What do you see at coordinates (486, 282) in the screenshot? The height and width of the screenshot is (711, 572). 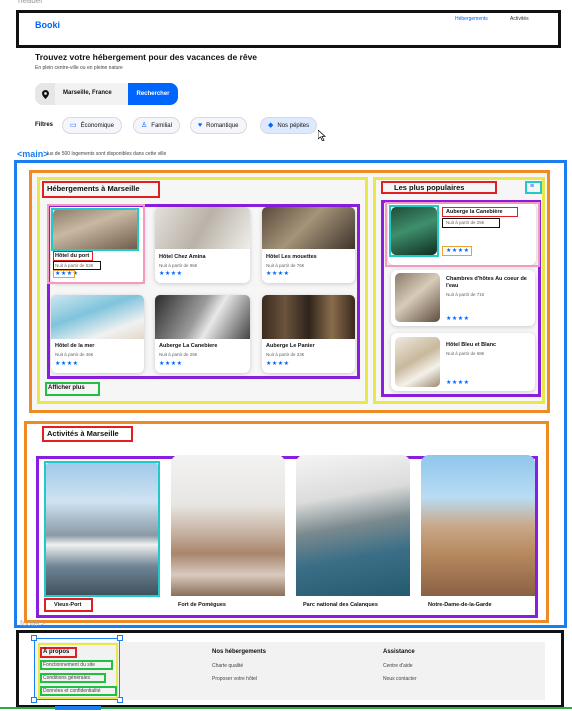 I see `card-title: Chambres d'hôtes Au coeur de l'eau` at bounding box center [486, 282].